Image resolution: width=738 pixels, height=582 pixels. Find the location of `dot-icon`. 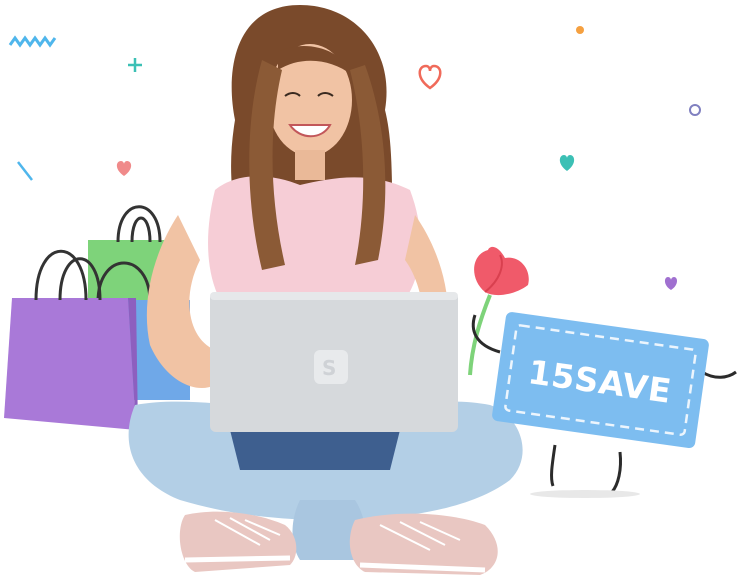

dot-icon is located at coordinates (580, 30).